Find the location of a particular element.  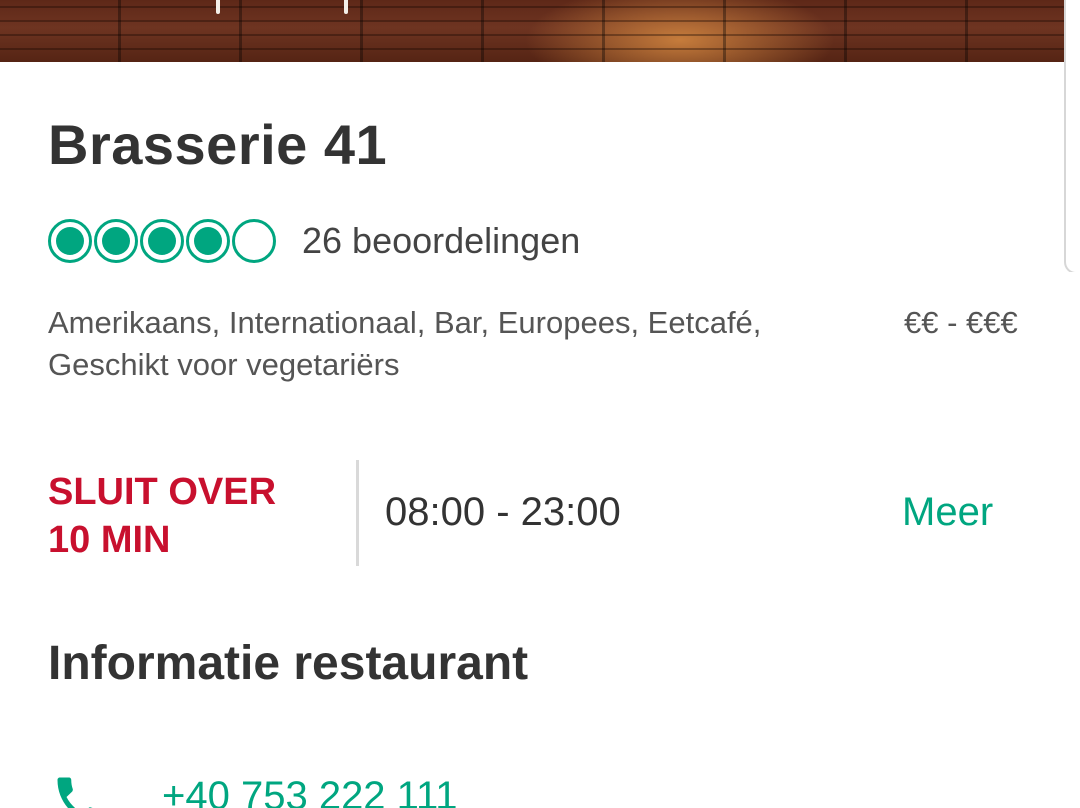

closing-status-line1: SLUIT OVER is located at coordinates (162, 492).